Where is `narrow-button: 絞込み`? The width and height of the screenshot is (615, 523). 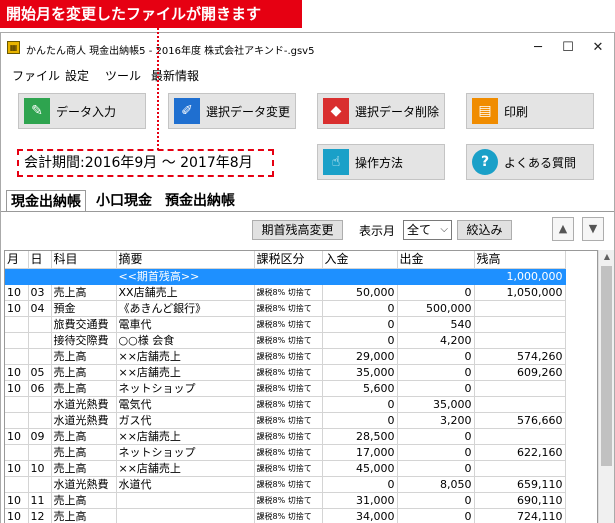 narrow-button: 絞込み is located at coordinates (484, 230).